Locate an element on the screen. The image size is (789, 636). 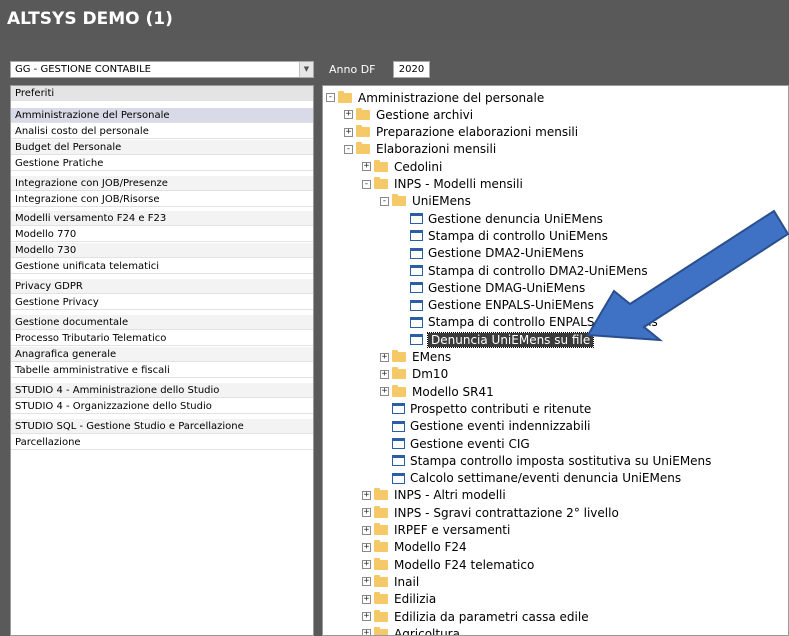
tree-node-label: Inail is located at coordinates (407, 581).